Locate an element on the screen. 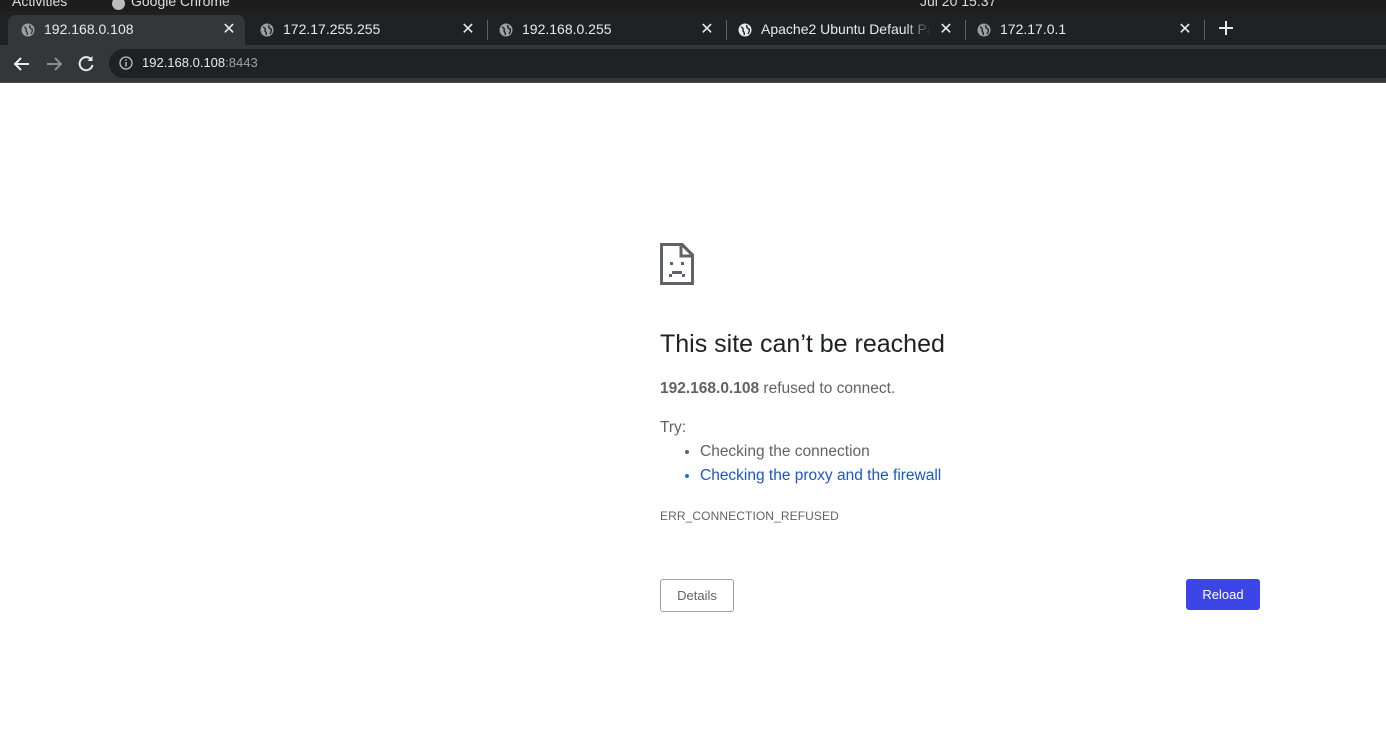 This screenshot has width=1386, height=742. tab-title: 172.17.0.1 is located at coordinates (1033, 29).